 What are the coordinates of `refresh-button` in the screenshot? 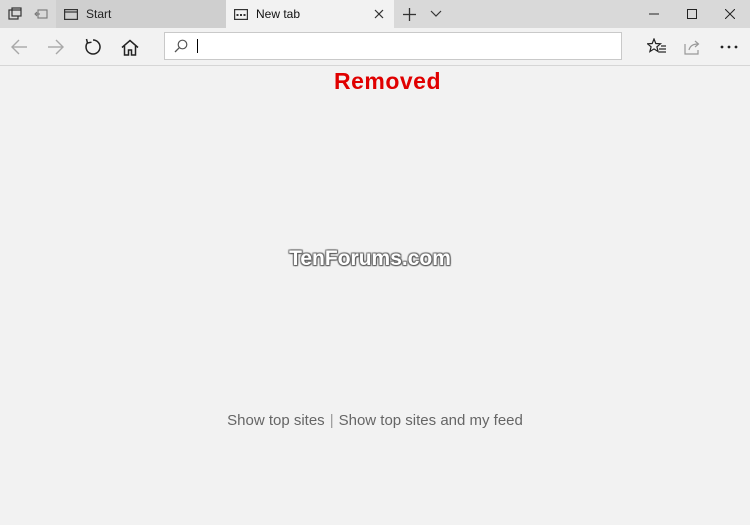 It's located at (93, 47).